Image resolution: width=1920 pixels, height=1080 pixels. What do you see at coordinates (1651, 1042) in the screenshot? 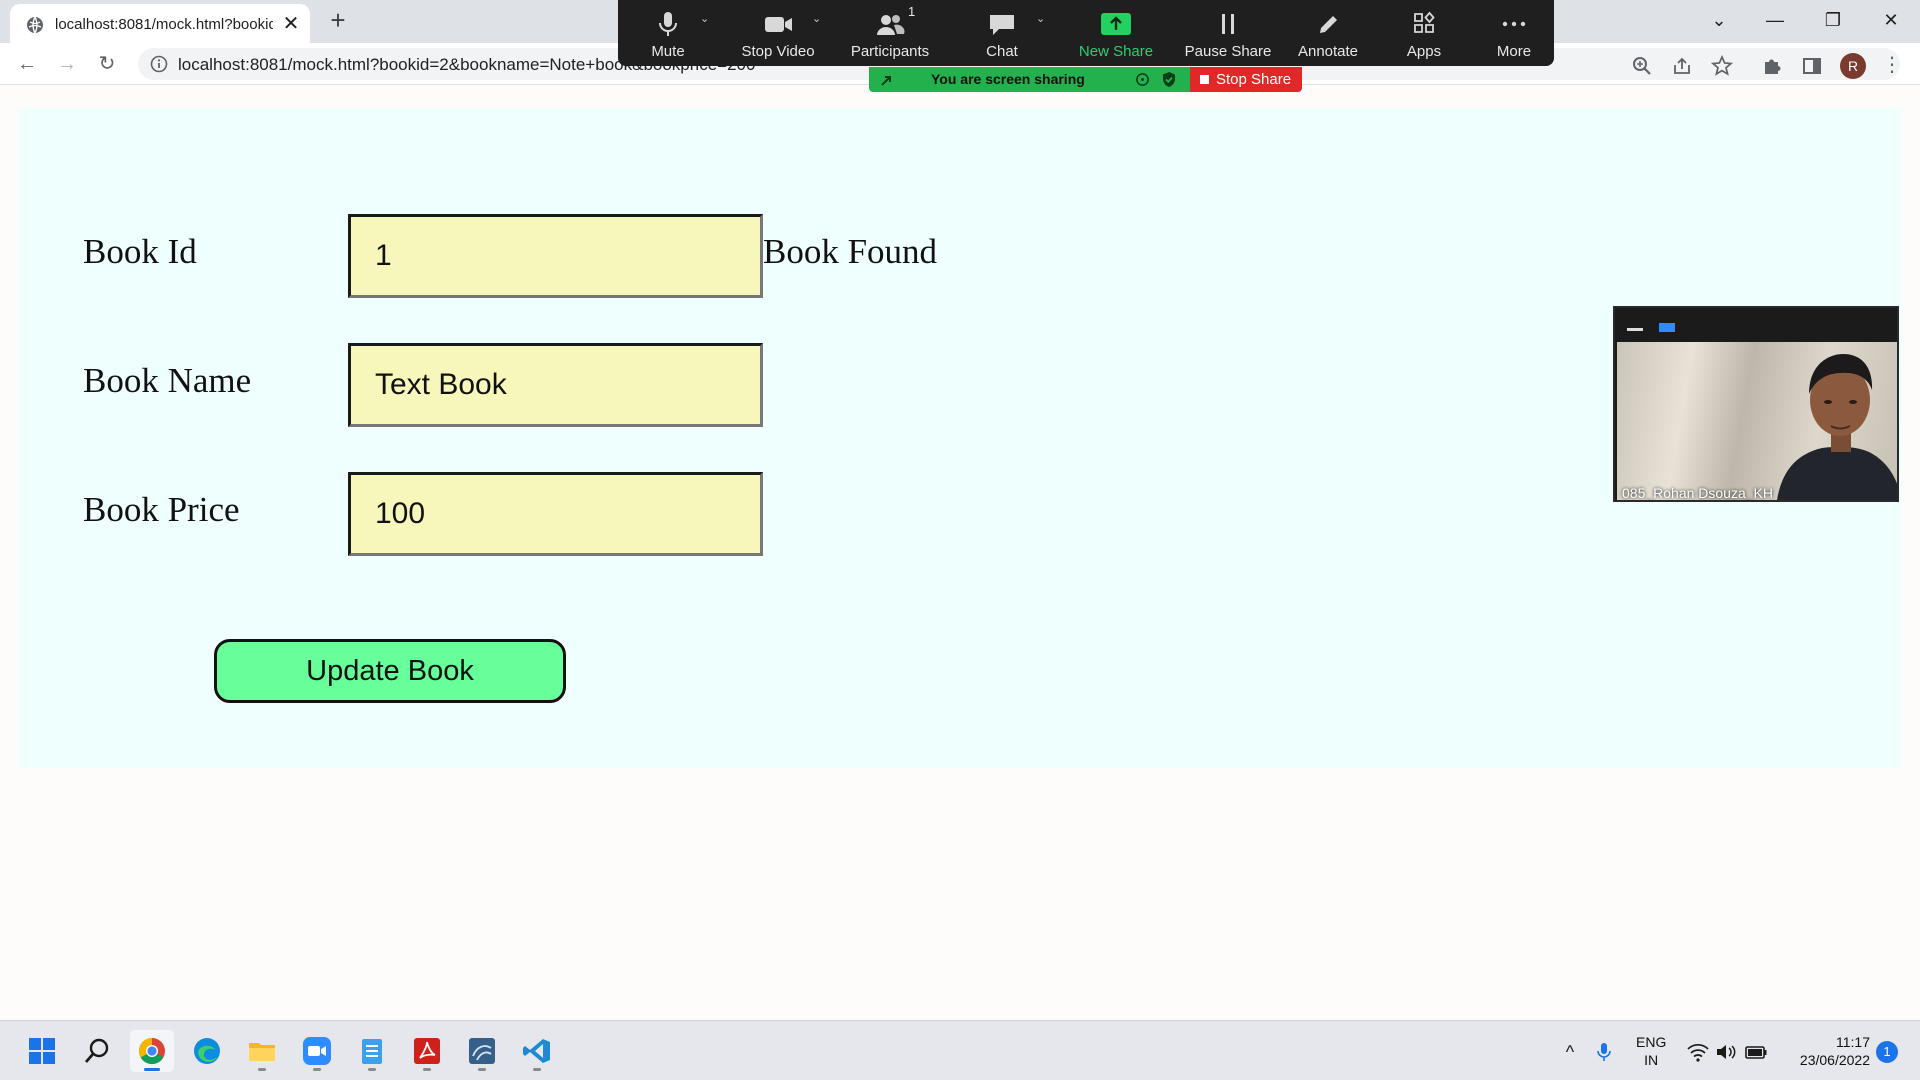
I see `language-code: ENG` at bounding box center [1651, 1042].